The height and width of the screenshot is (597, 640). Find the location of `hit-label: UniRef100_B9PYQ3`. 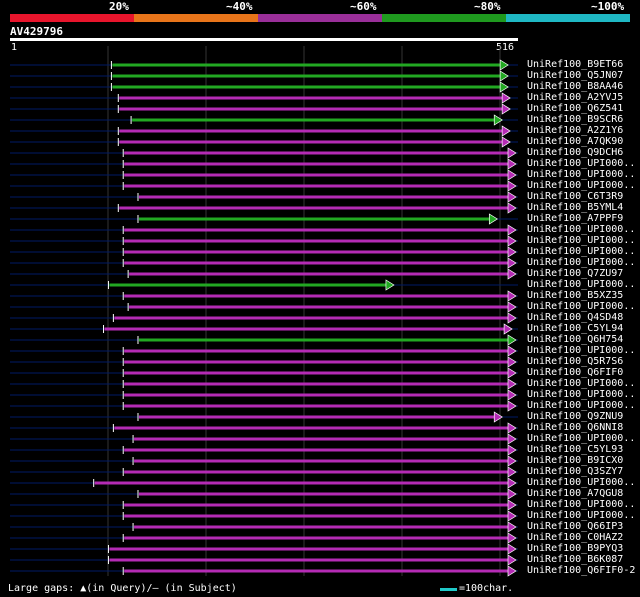

hit-label: UniRef100_B9PYQ3 is located at coordinates (575, 548).